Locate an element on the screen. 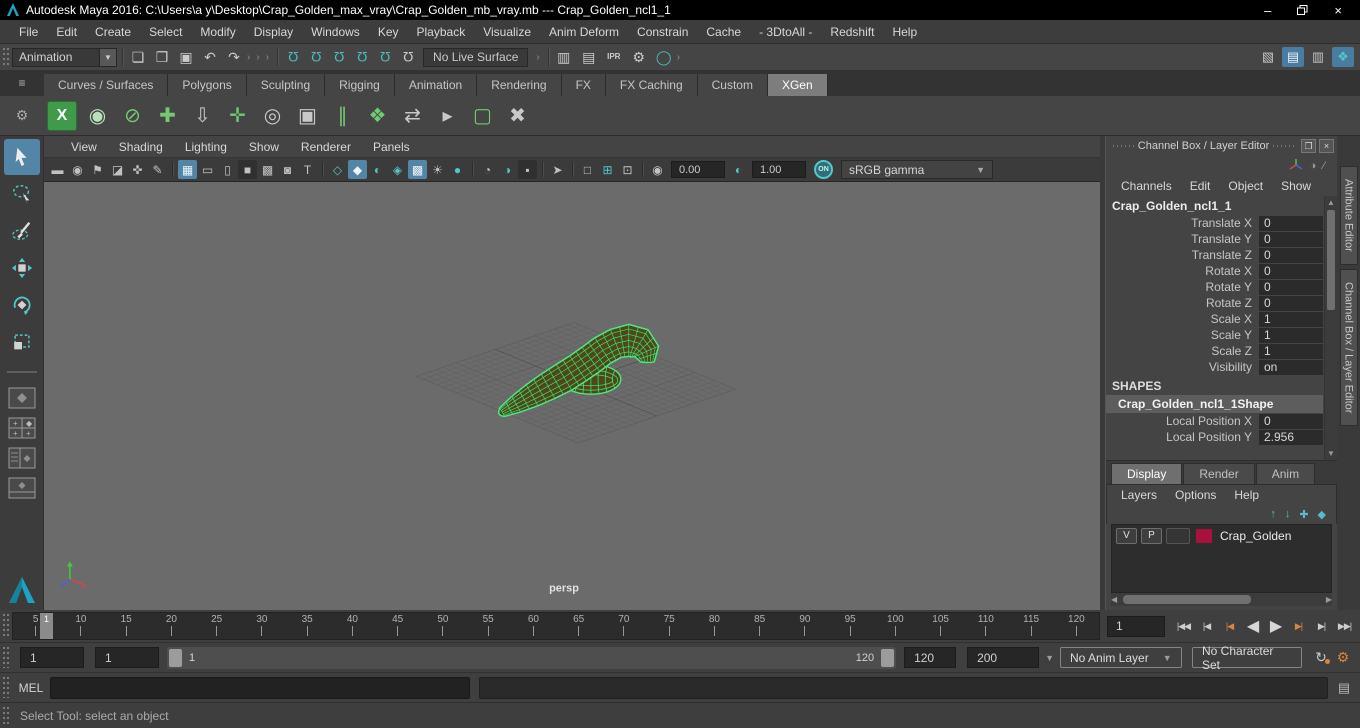 This screenshot has width=1360, height=728. rotate-tool-button is located at coordinates (22, 305).